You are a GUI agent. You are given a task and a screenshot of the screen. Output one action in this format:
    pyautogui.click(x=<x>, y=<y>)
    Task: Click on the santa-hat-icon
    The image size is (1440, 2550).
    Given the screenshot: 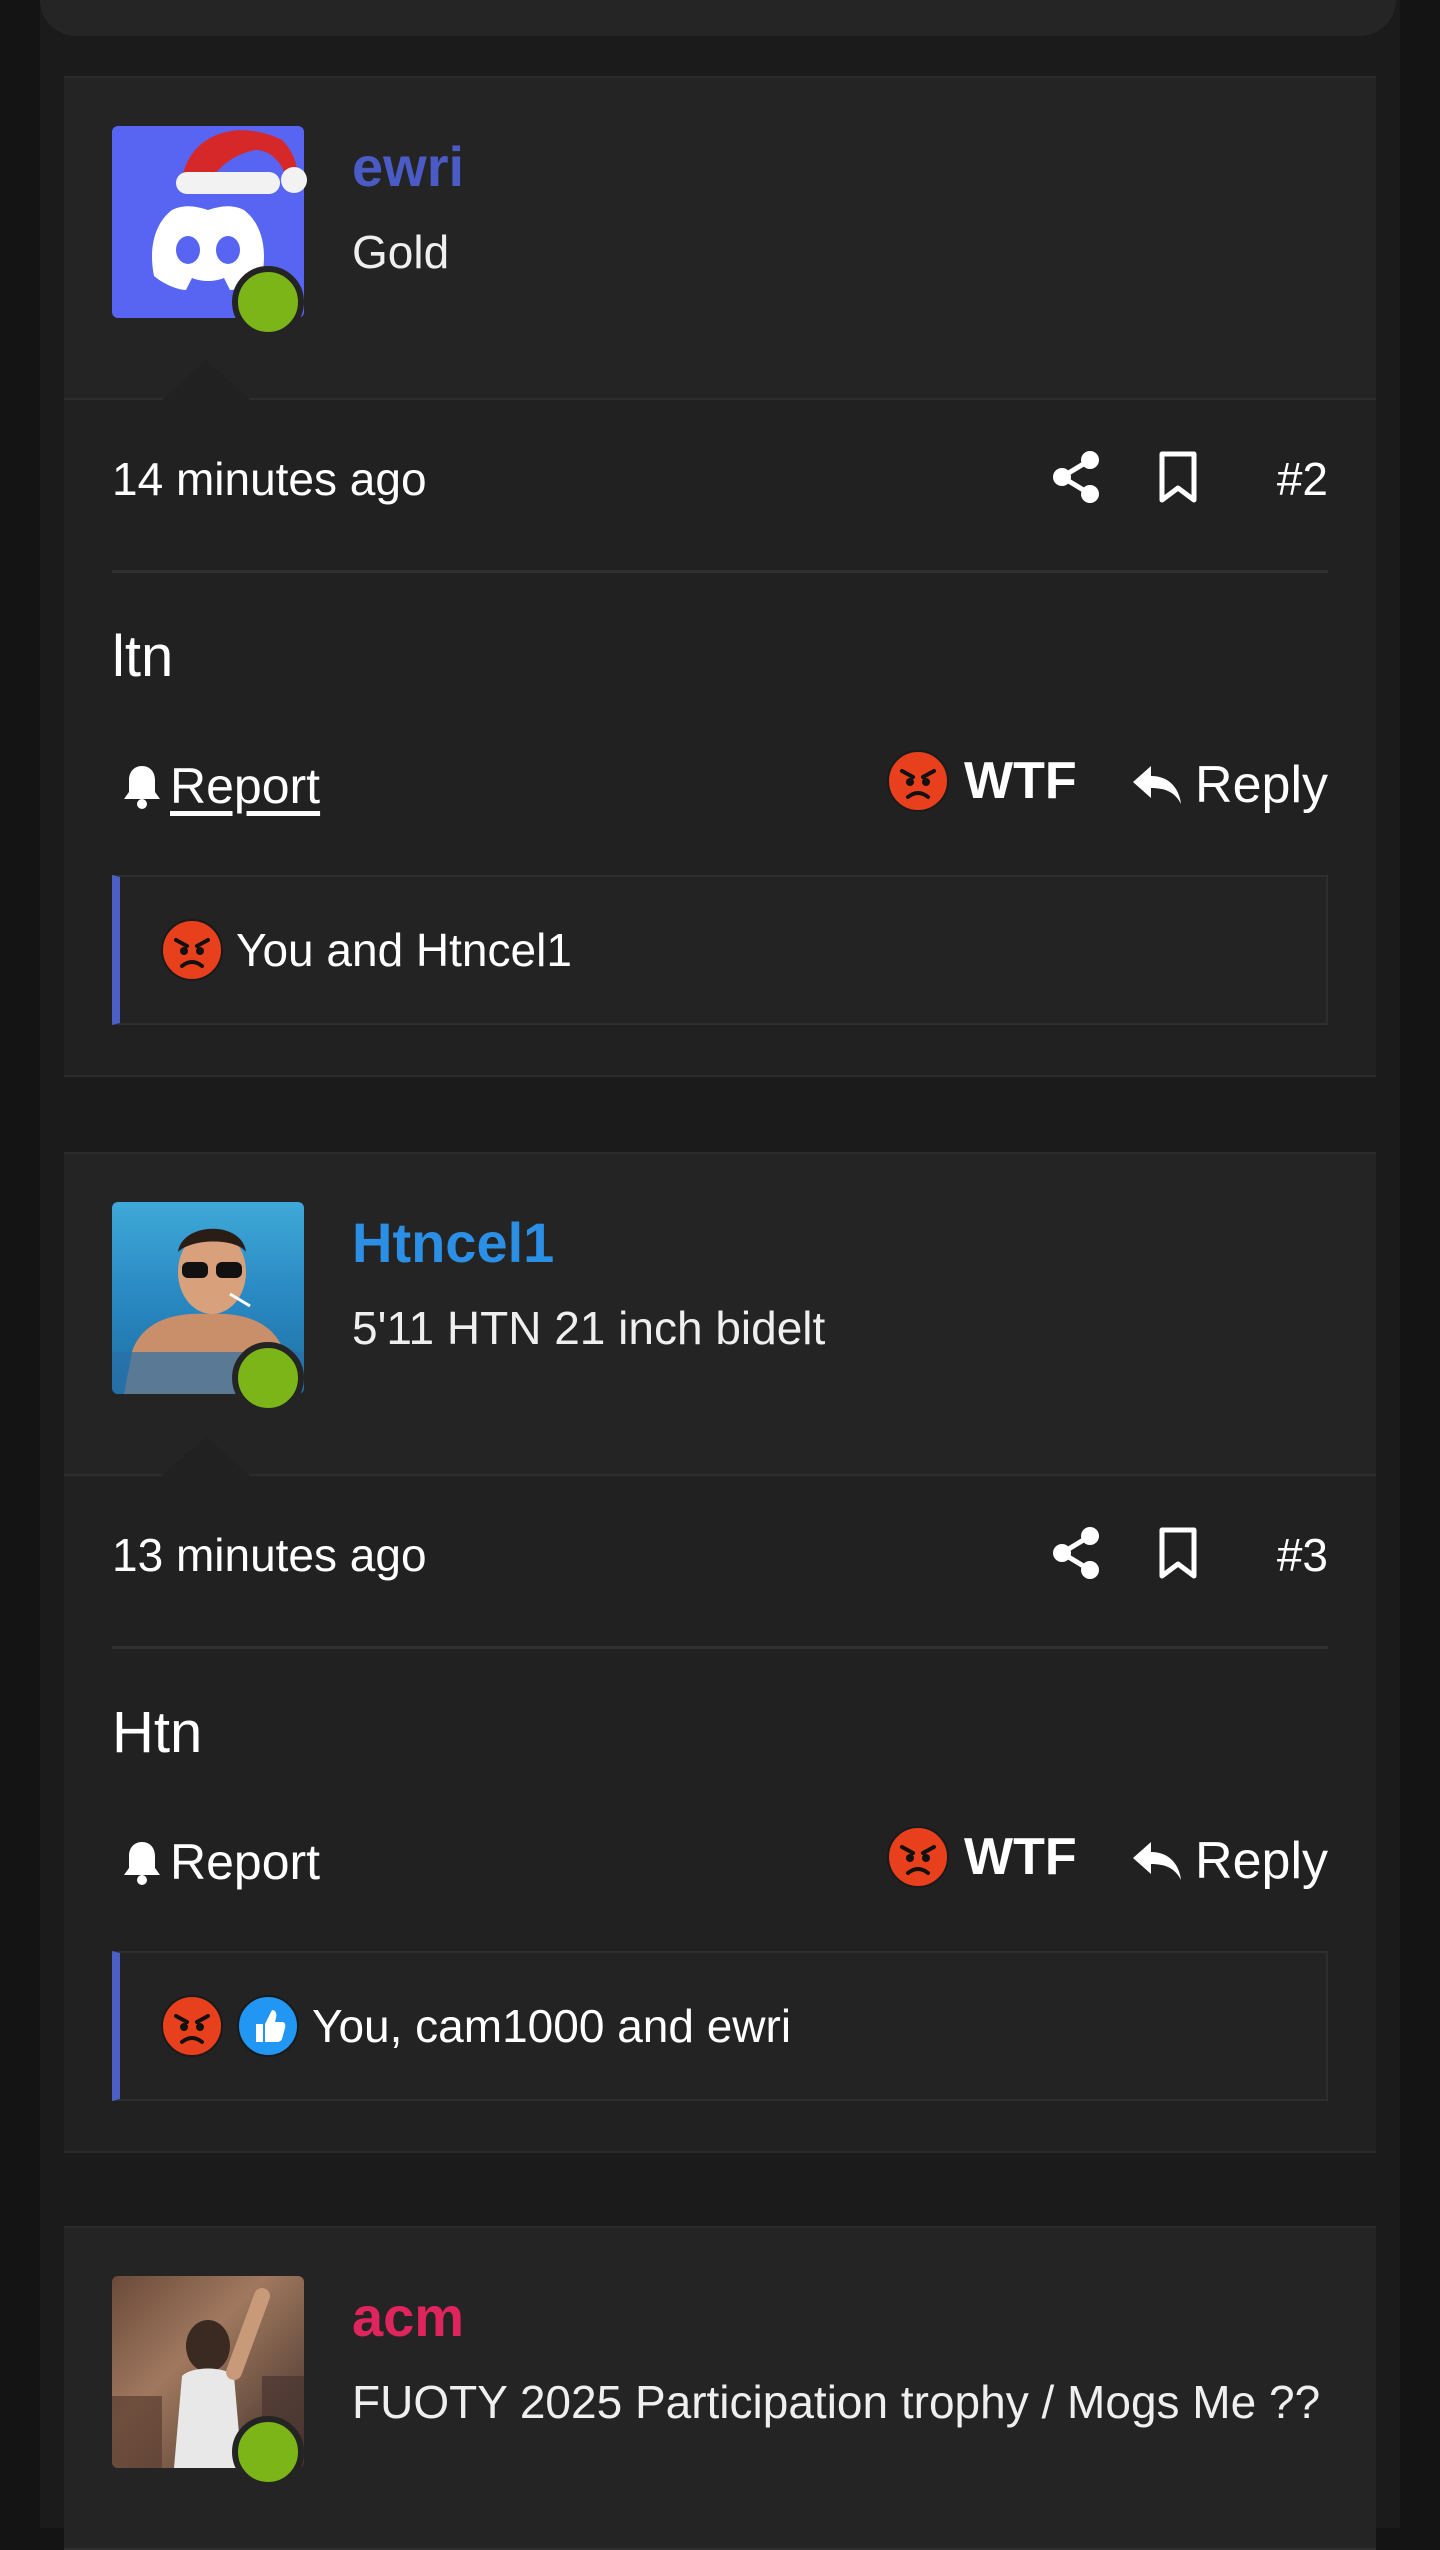 What is the action you would take?
    pyautogui.click(x=241, y=162)
    